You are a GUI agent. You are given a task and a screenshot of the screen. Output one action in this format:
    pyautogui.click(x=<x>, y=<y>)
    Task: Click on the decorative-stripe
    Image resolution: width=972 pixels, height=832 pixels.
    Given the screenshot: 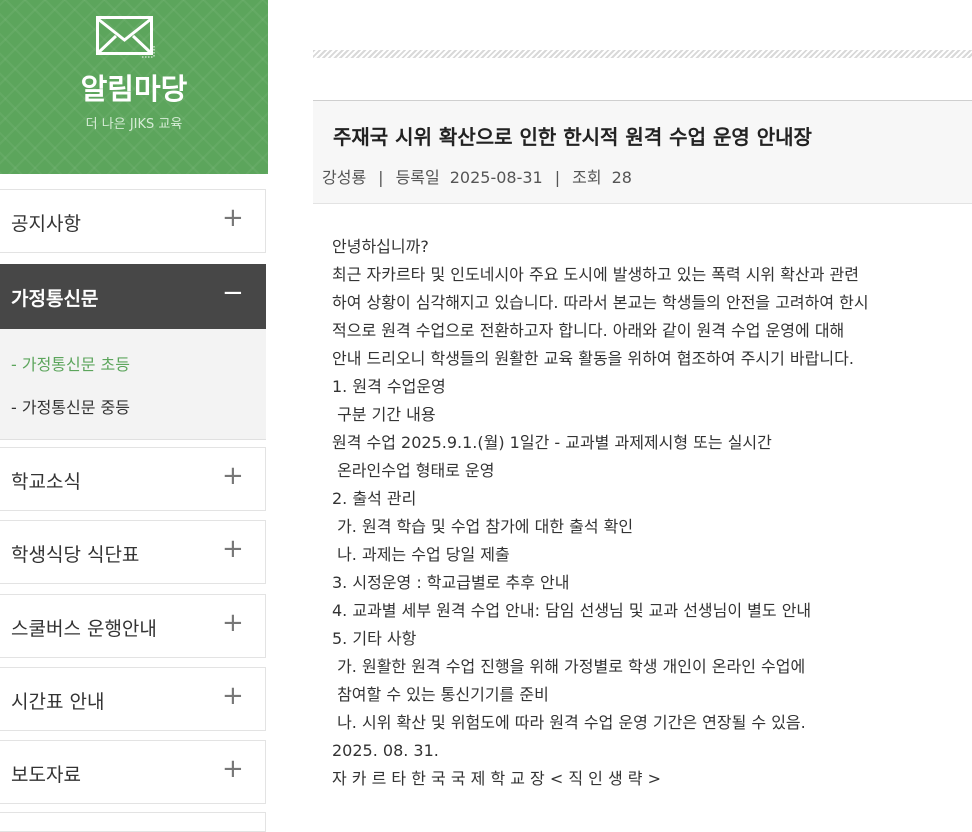 What is the action you would take?
    pyautogui.click(x=642, y=54)
    